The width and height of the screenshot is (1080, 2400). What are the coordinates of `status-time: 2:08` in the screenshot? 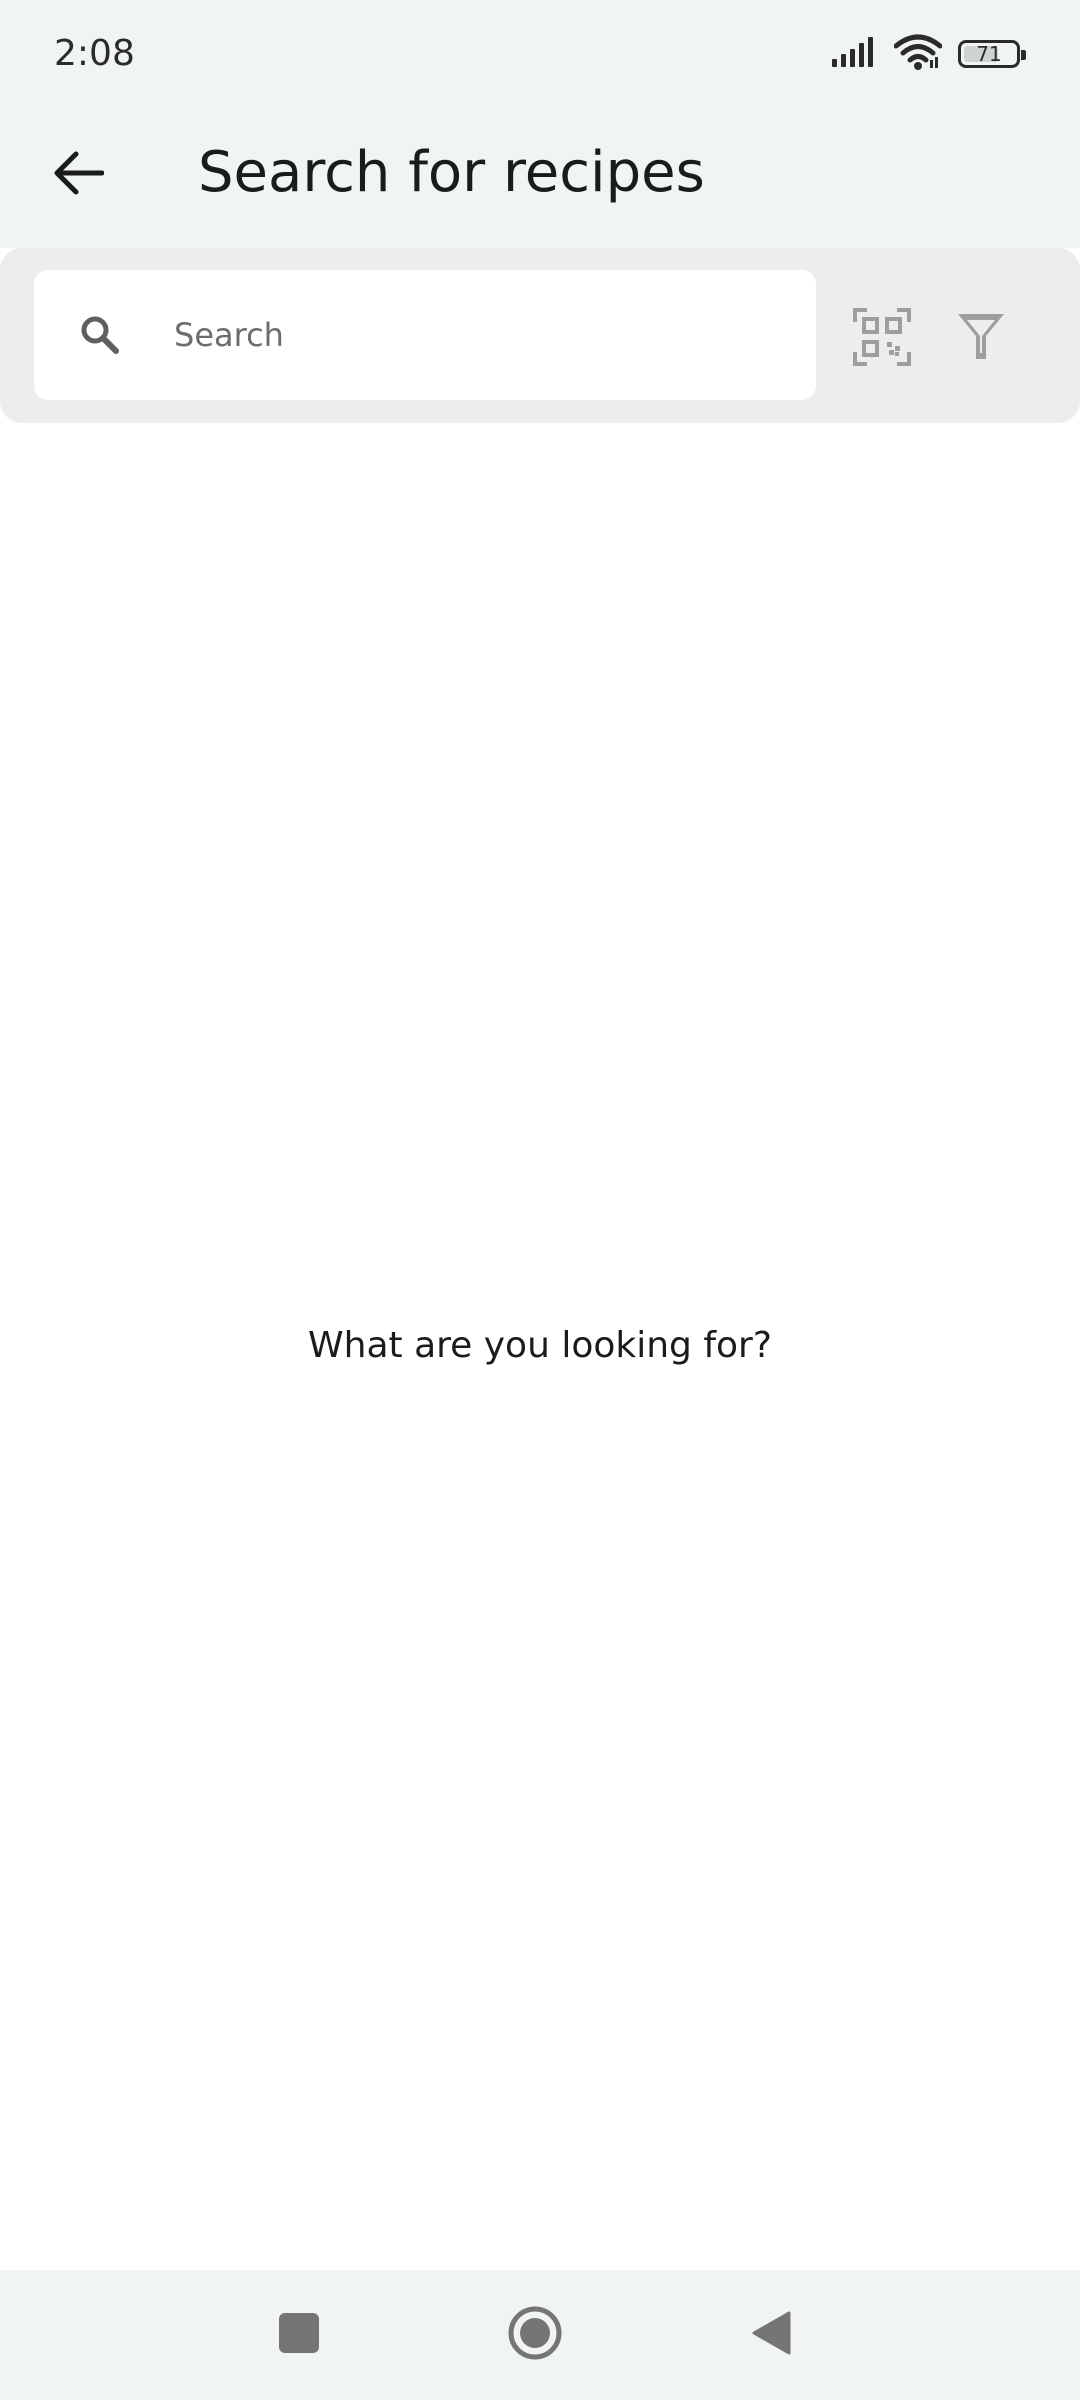 It's located at (94, 53).